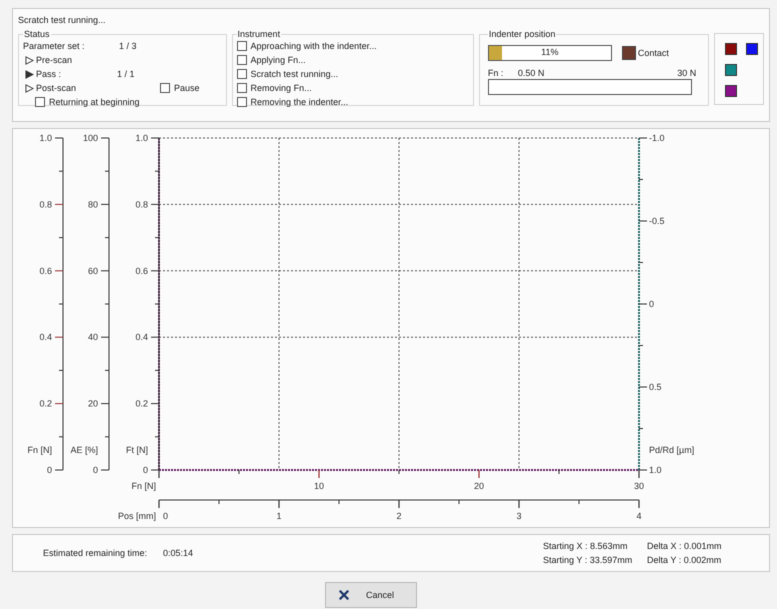  What do you see at coordinates (128, 46) in the screenshot?
I see `field-value: 1 / 3` at bounding box center [128, 46].